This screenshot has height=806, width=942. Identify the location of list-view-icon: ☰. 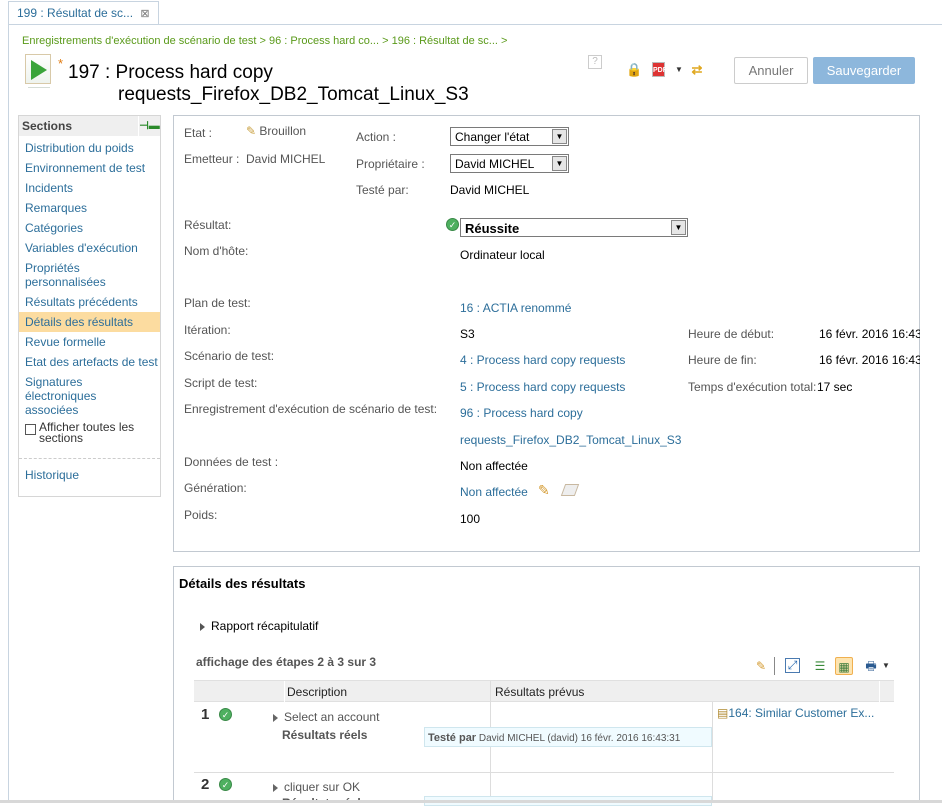
(820, 666).